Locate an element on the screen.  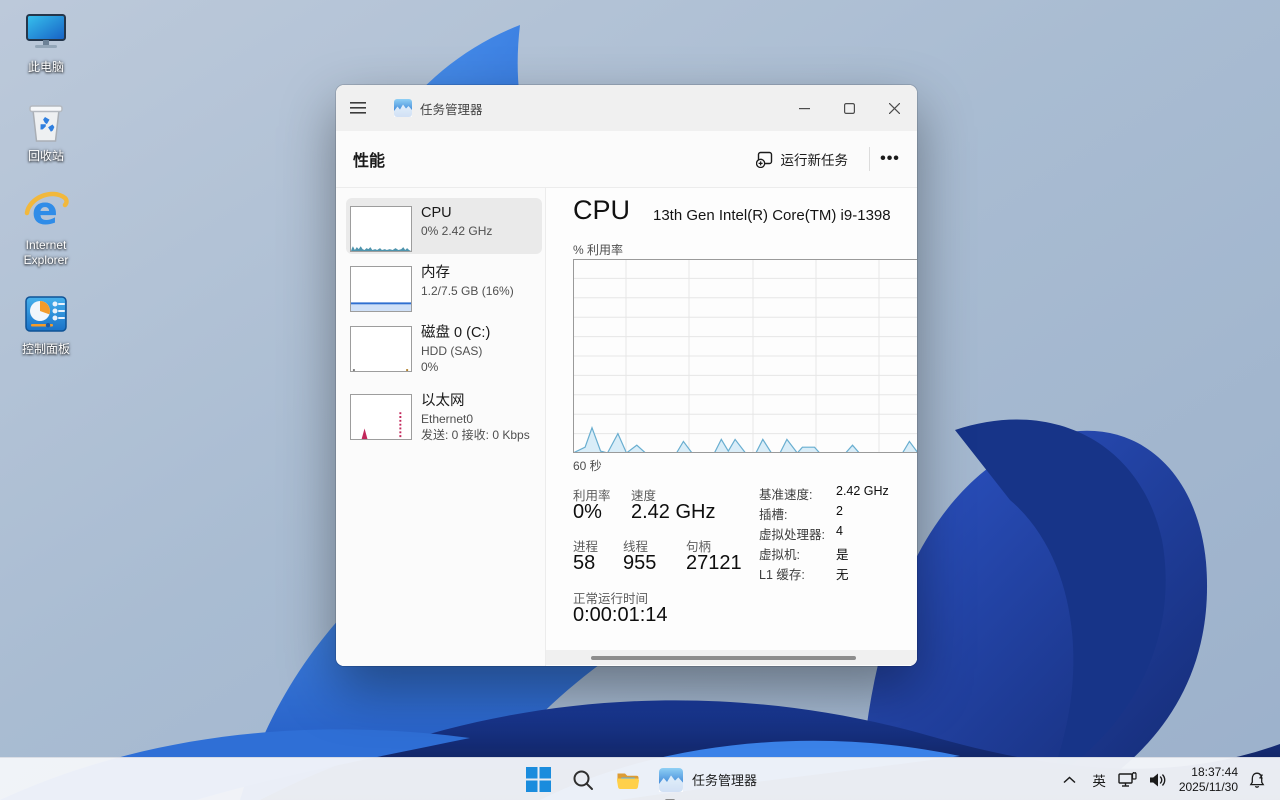
hamburger-menu-button is located at coordinates (358, 108).